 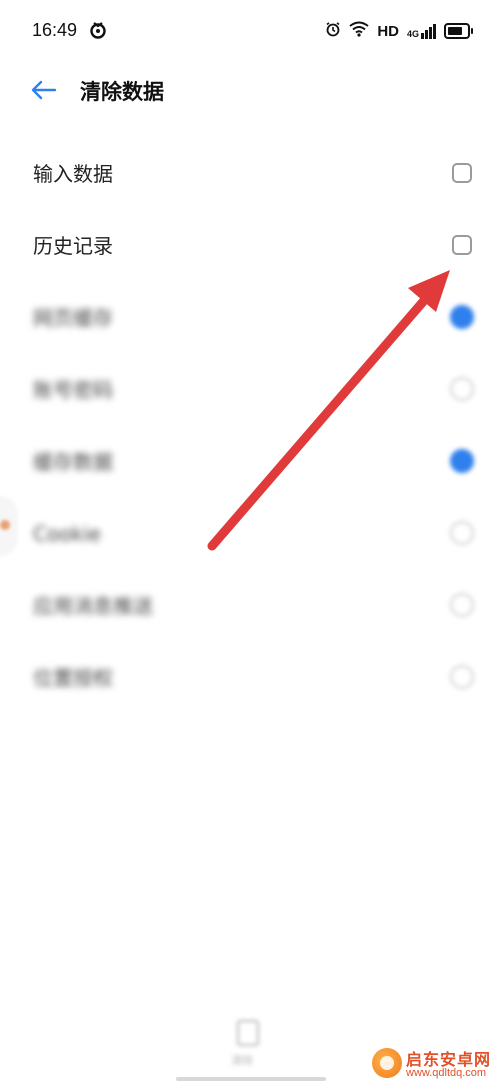 What do you see at coordinates (93, 606) in the screenshot?
I see `option-label: 应用消息推送` at bounding box center [93, 606].